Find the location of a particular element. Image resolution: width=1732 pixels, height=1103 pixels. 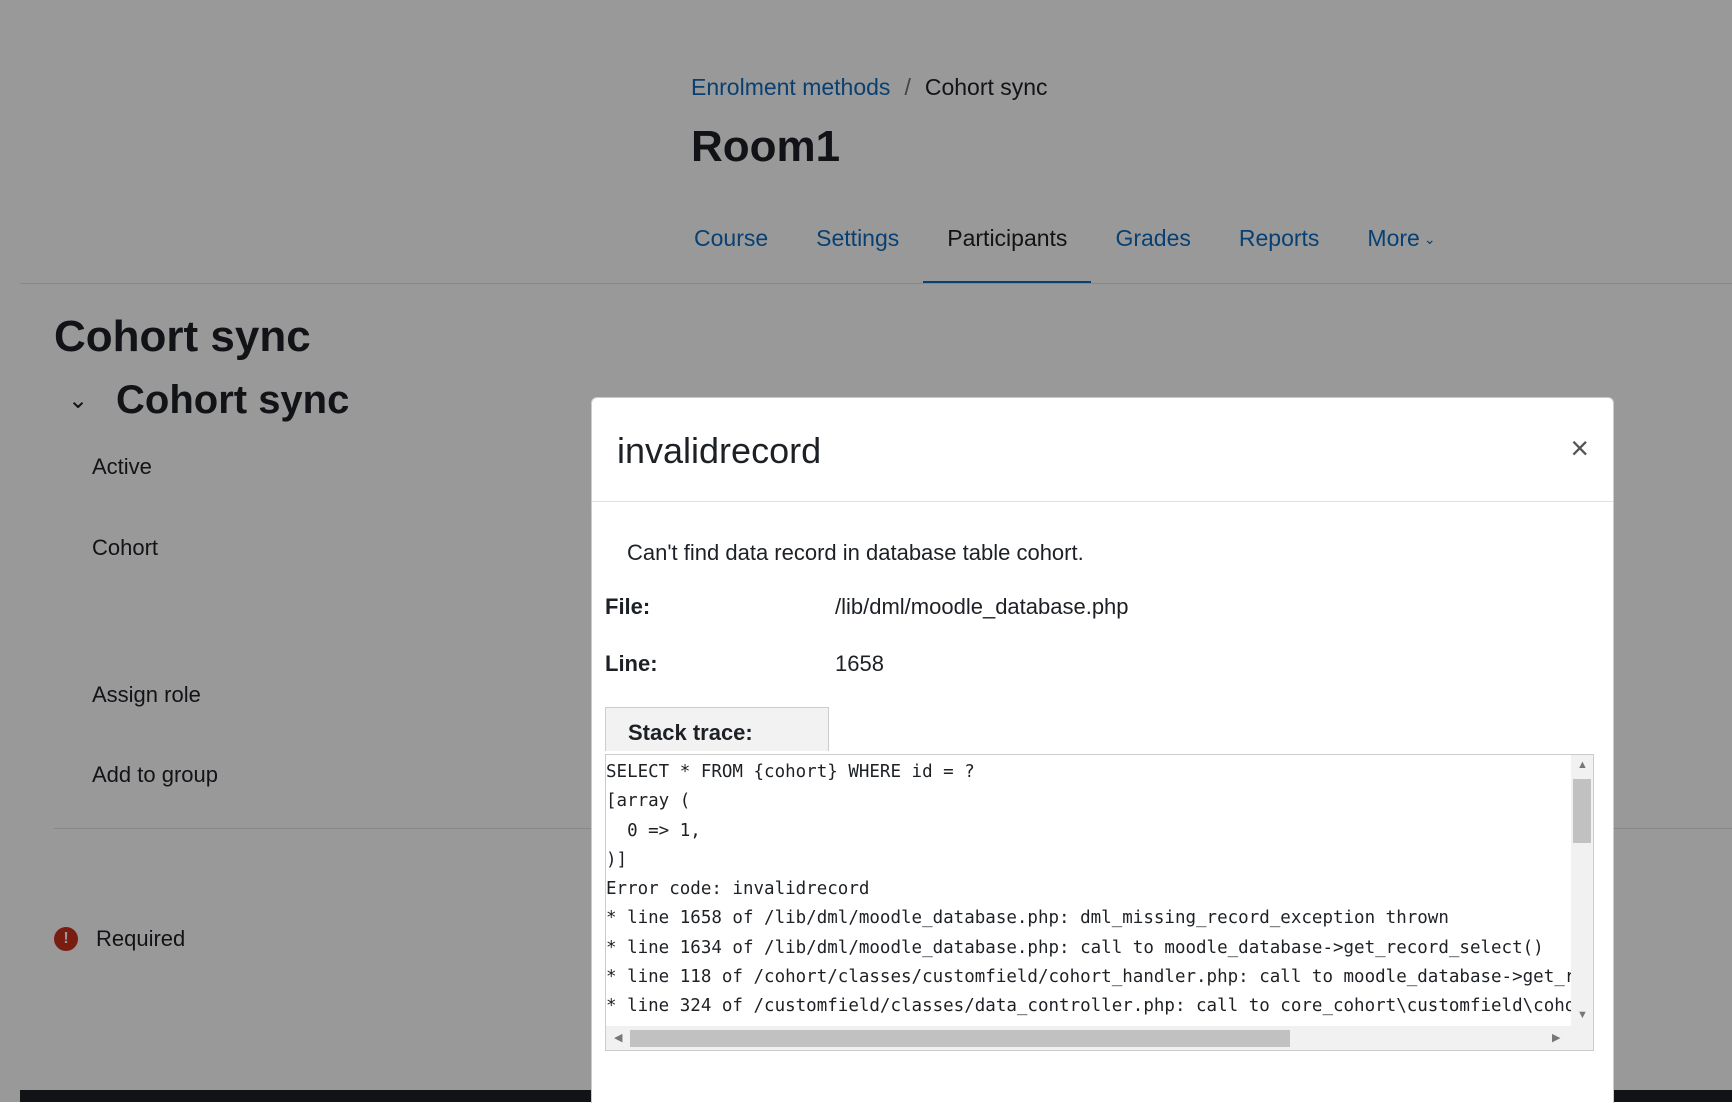

line-row: Line: 1658 is located at coordinates (744, 664).